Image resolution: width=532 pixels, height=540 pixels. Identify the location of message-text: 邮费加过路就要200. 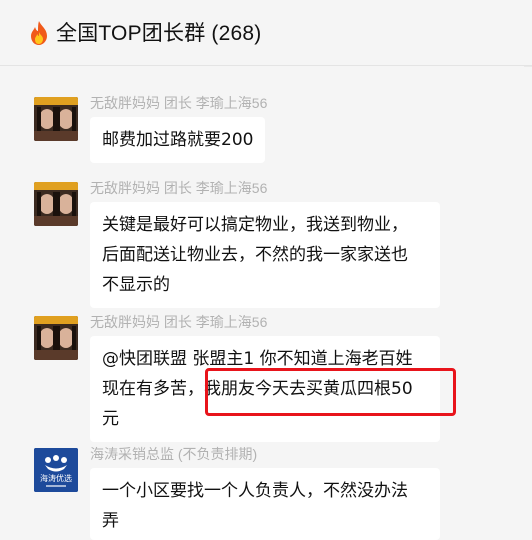
(178, 140).